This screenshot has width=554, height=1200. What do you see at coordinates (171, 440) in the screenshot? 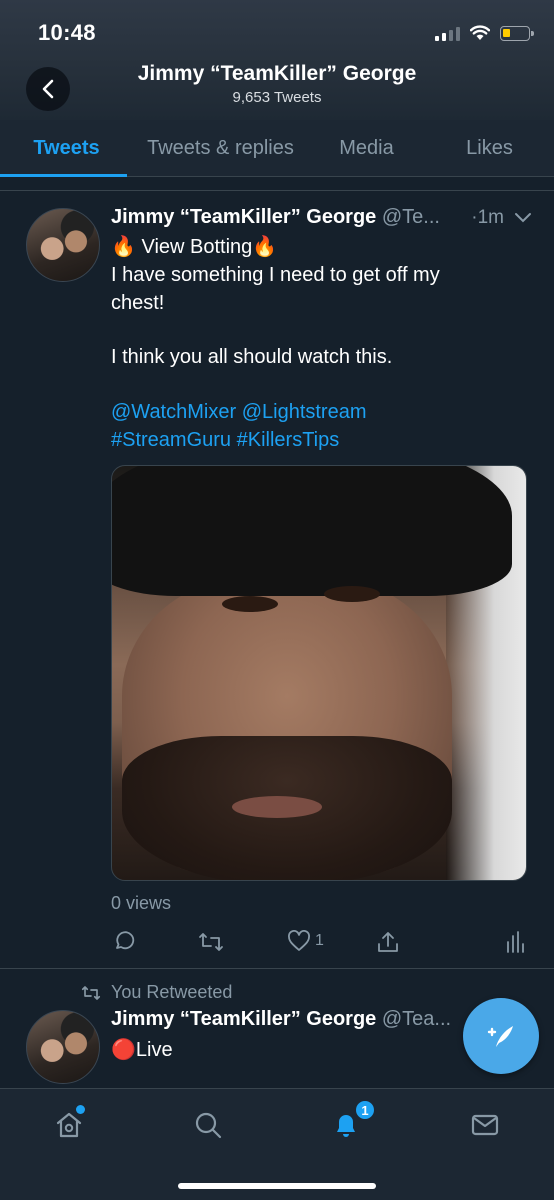
I see `hashtag-link: #StreamGuru` at bounding box center [171, 440].